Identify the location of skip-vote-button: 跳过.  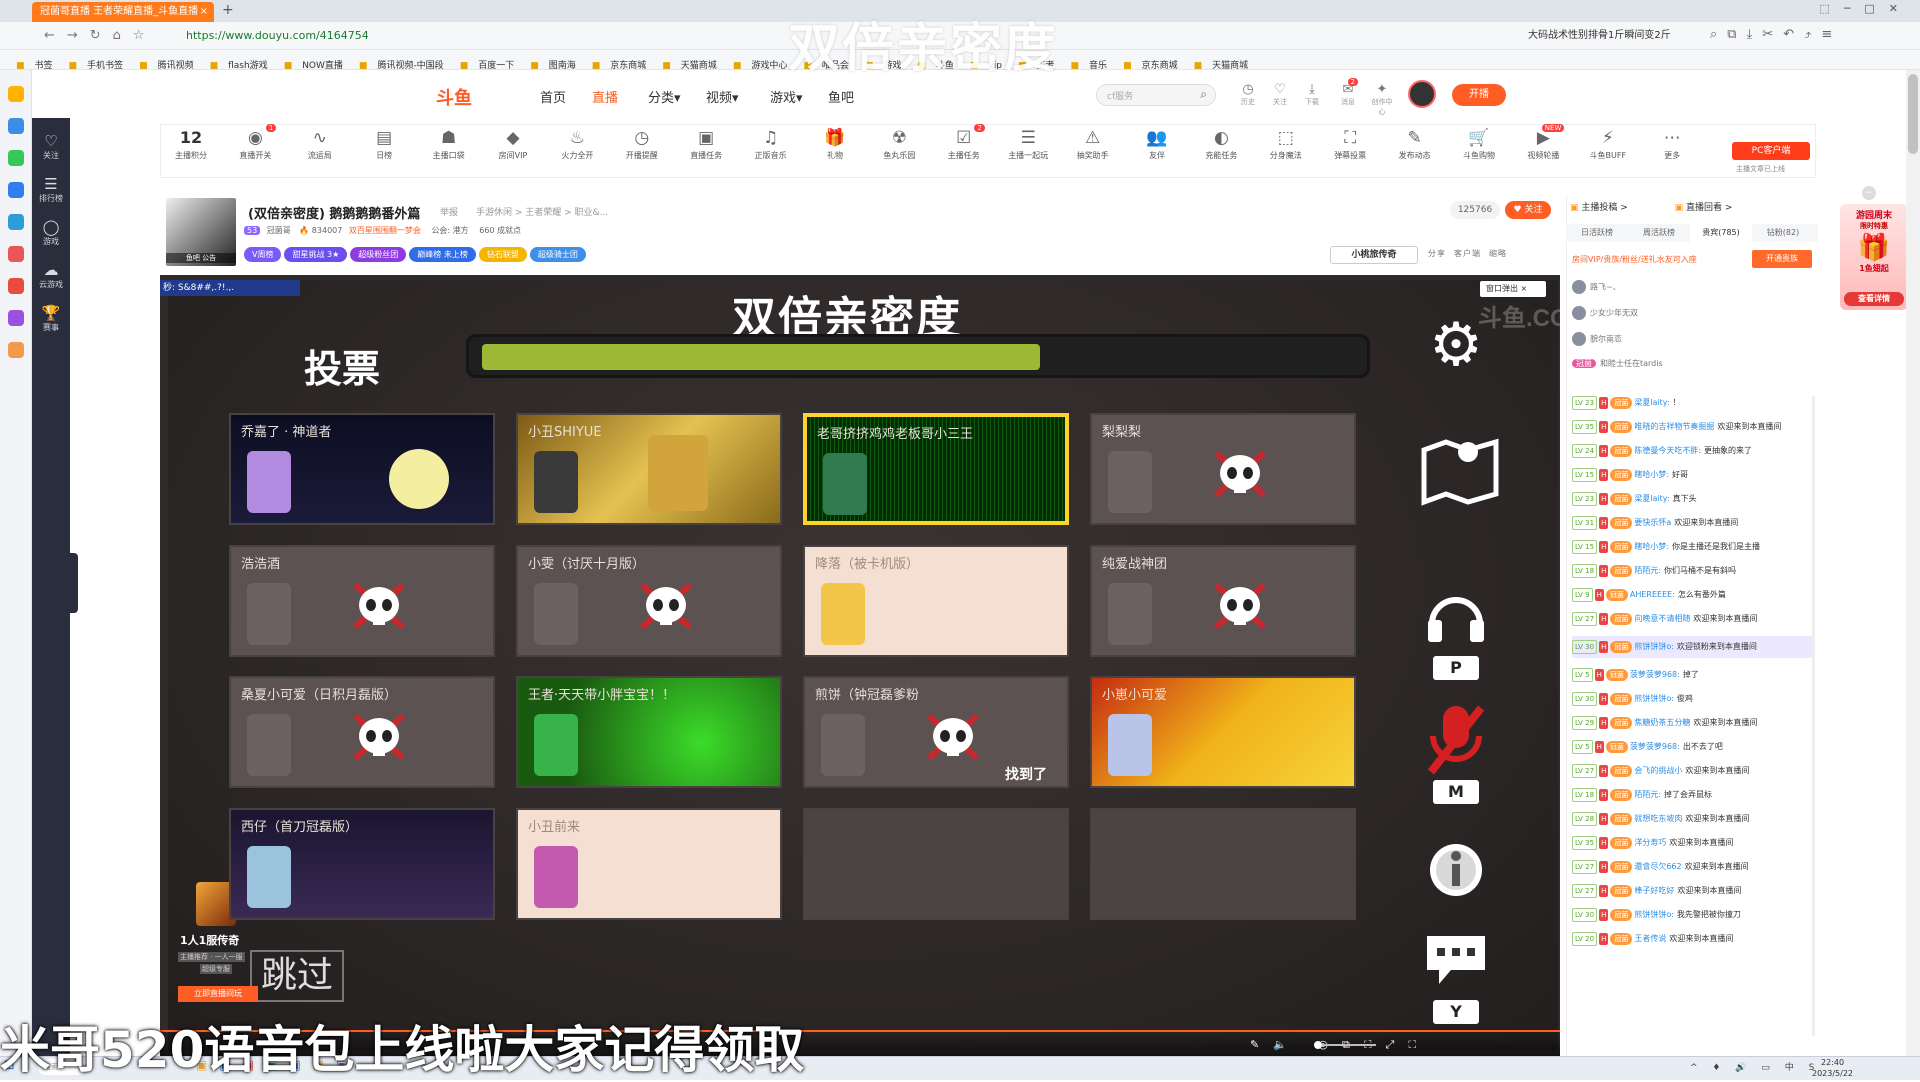
(297, 976).